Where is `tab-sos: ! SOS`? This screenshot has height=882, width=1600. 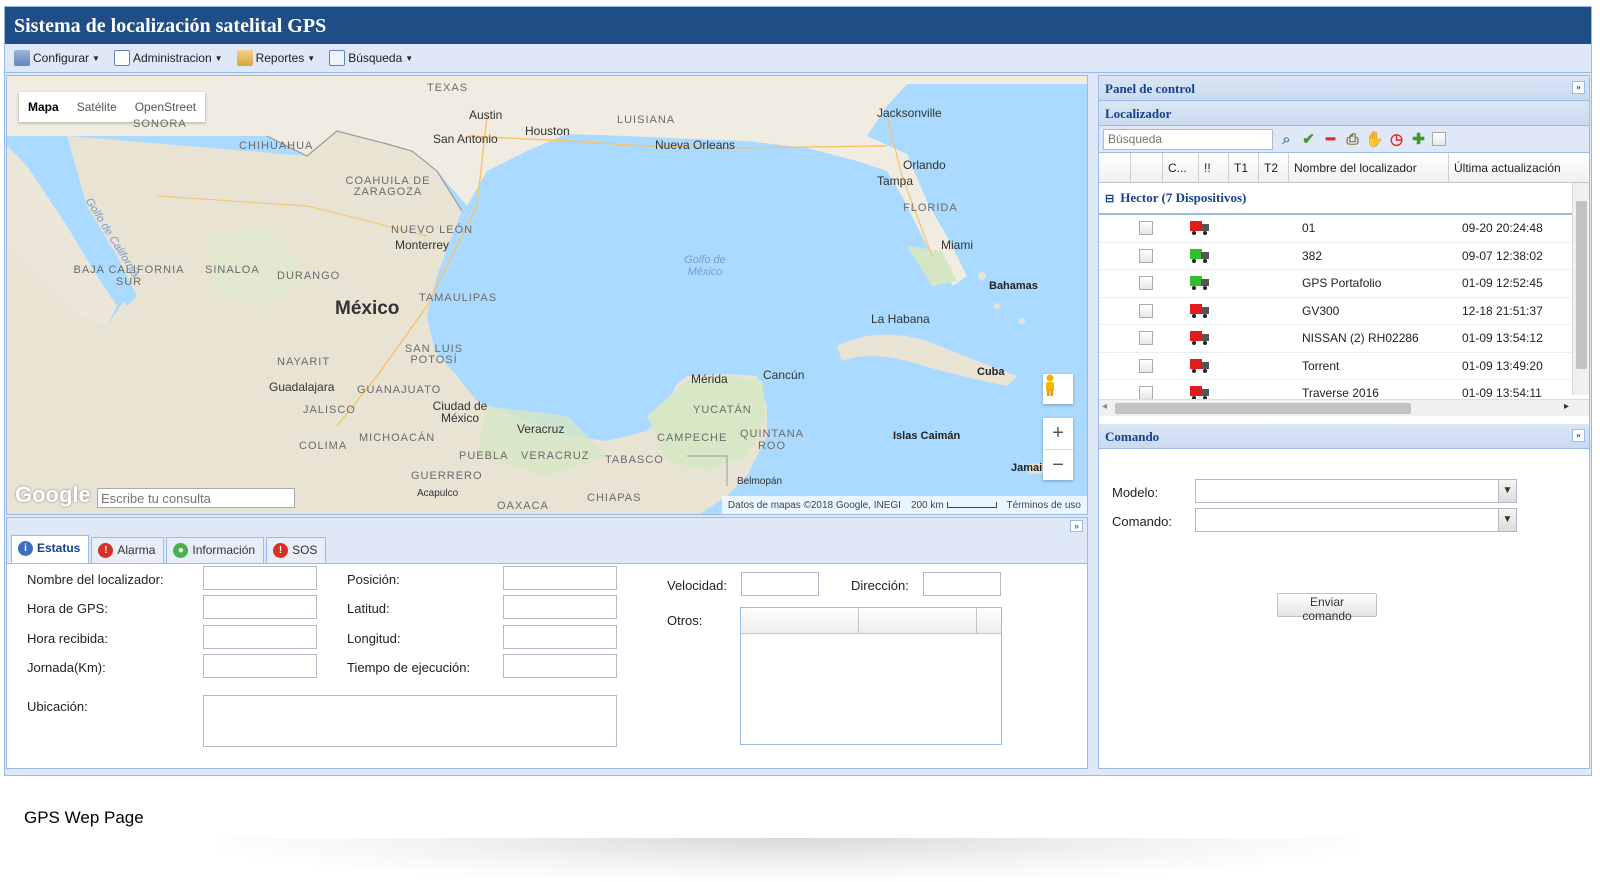
tab-sos: ! SOS is located at coordinates (296, 550).